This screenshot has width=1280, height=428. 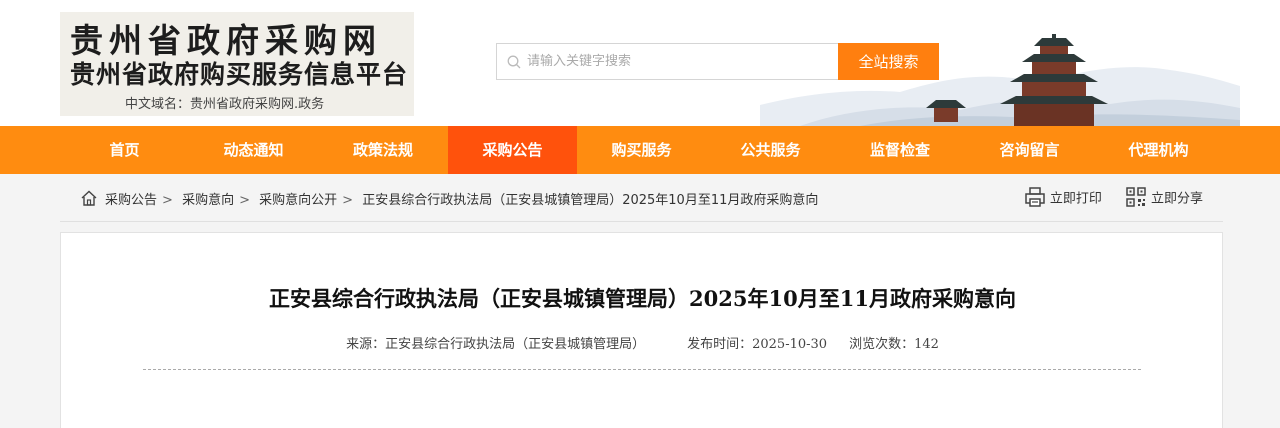 What do you see at coordinates (124, 150) in the screenshot?
I see `nav-item-home: 首页` at bounding box center [124, 150].